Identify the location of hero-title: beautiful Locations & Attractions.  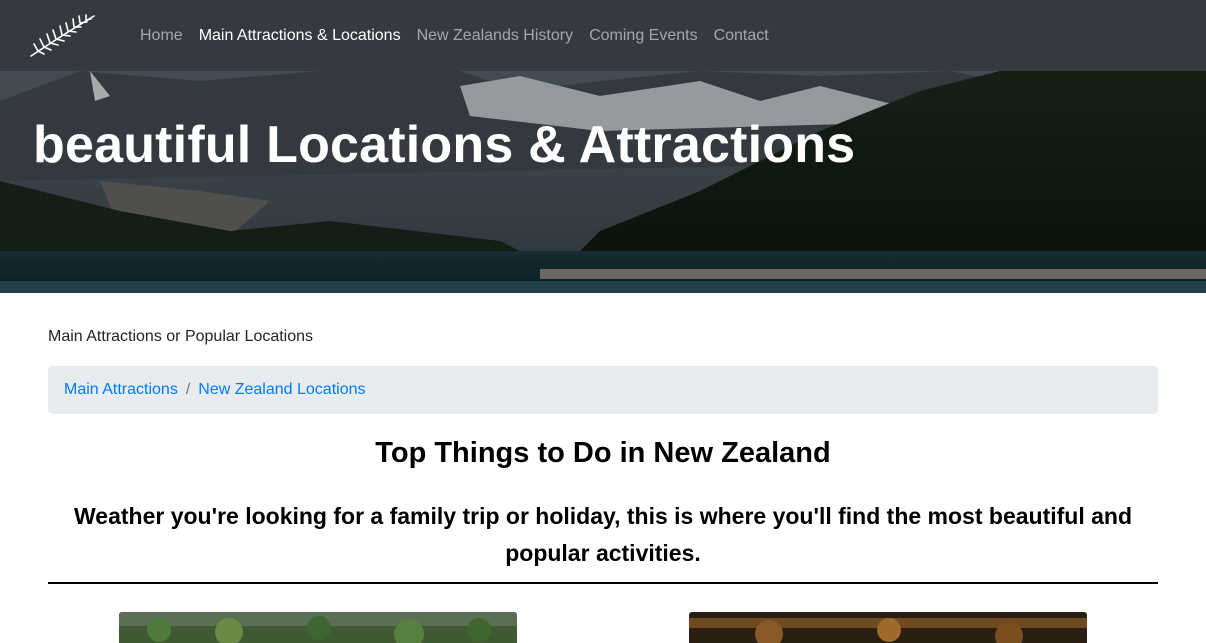
(444, 145).